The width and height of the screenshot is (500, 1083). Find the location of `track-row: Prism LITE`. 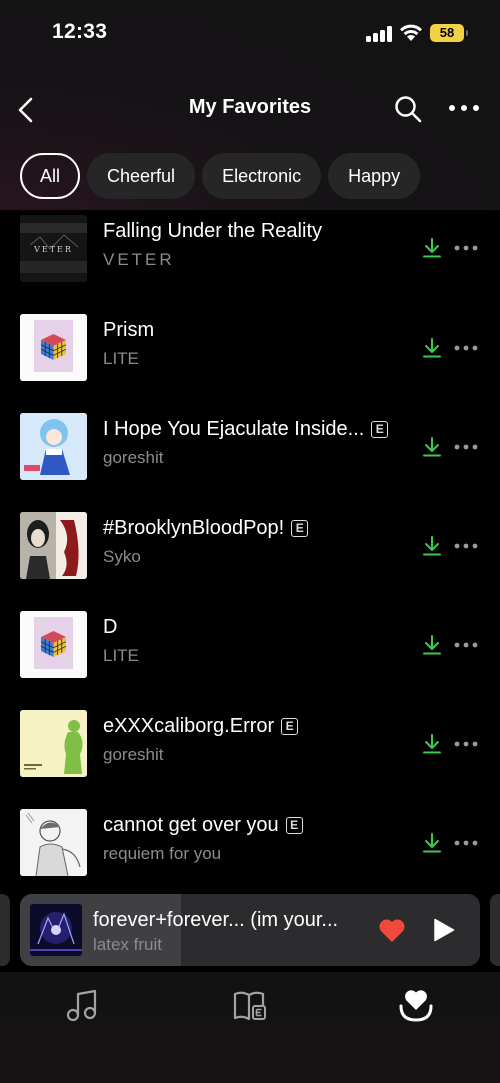

track-row: Prism LITE is located at coordinates (250, 353).